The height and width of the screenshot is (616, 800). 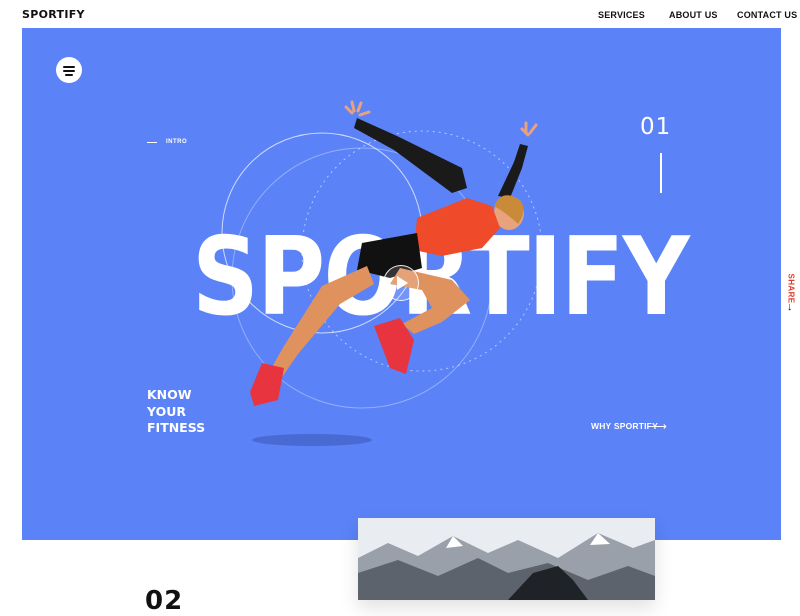 What do you see at coordinates (400, 14) in the screenshot?
I see `top-navigation-bar: SPORTIFY SERVICES ABOUT US CONTACT US` at bounding box center [400, 14].